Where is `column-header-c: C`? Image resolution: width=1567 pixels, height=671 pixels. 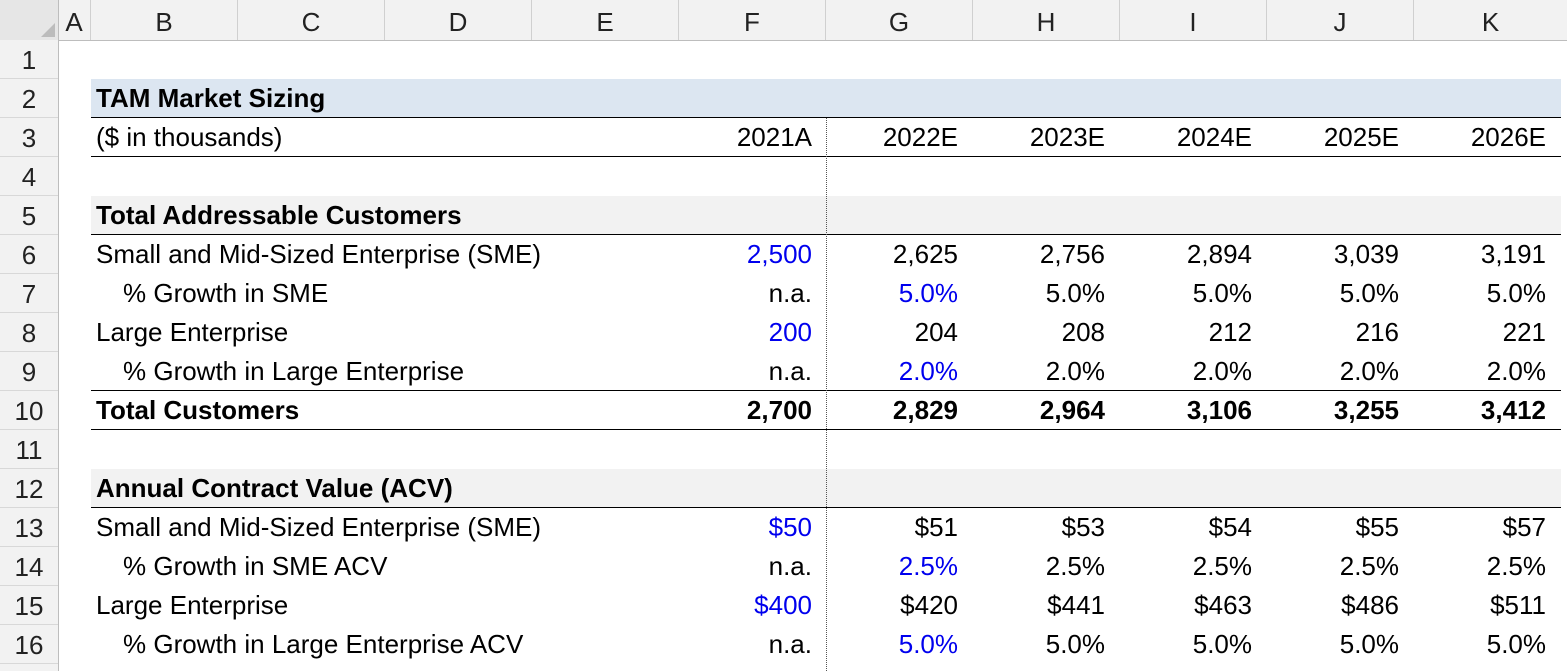
column-header-c: C is located at coordinates (311, 20).